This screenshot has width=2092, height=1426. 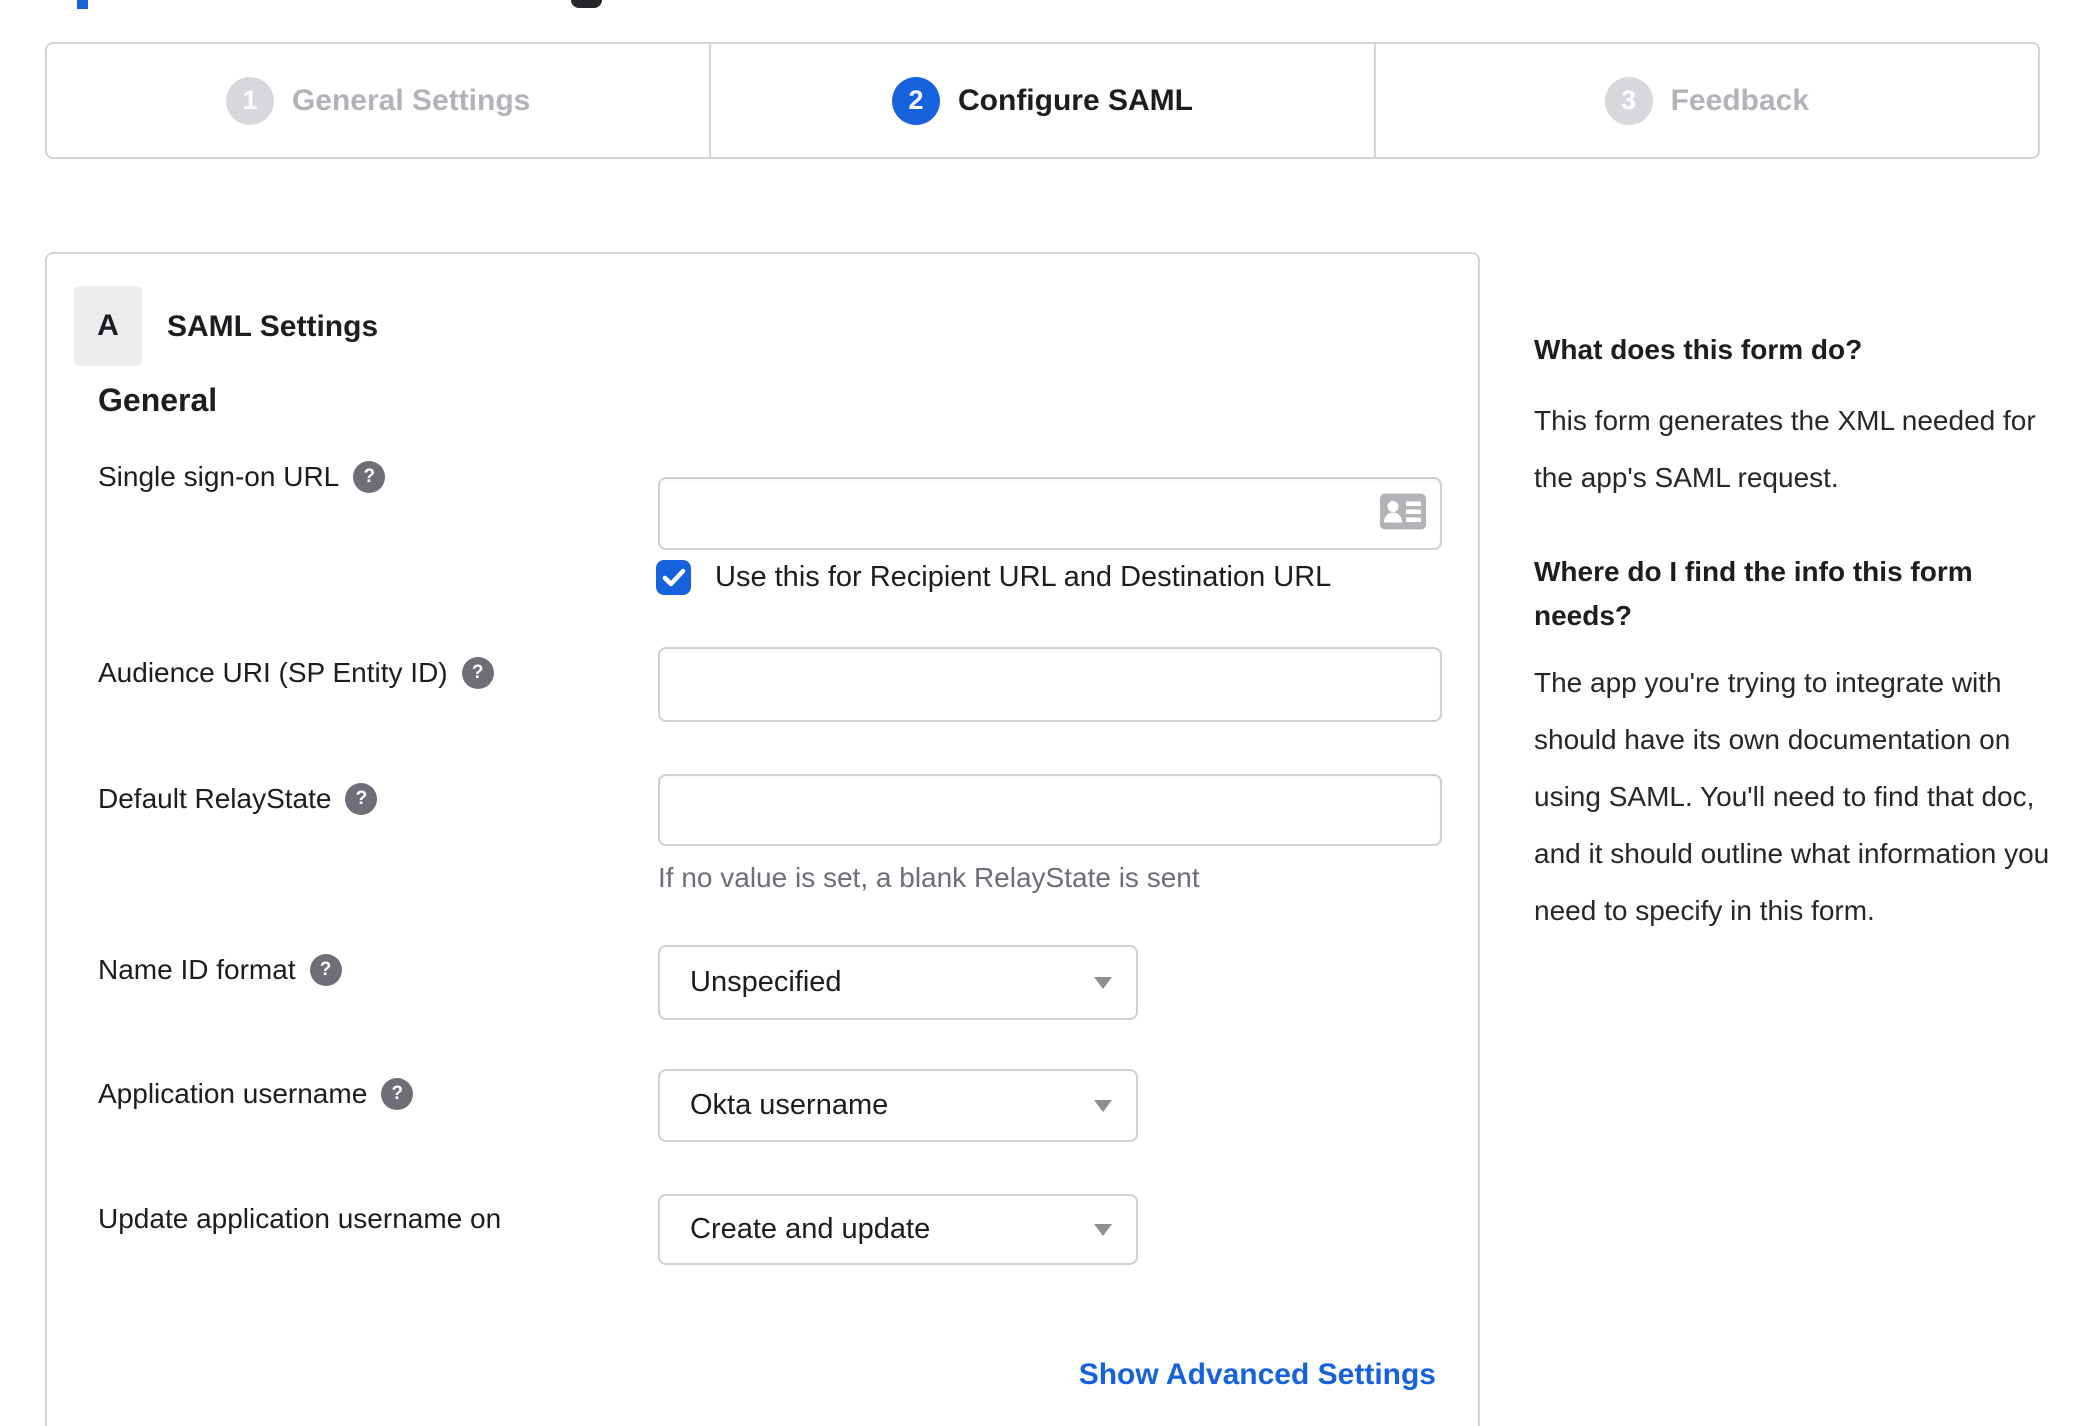 What do you see at coordinates (1050, 684) in the screenshot?
I see `audience-uri-input` at bounding box center [1050, 684].